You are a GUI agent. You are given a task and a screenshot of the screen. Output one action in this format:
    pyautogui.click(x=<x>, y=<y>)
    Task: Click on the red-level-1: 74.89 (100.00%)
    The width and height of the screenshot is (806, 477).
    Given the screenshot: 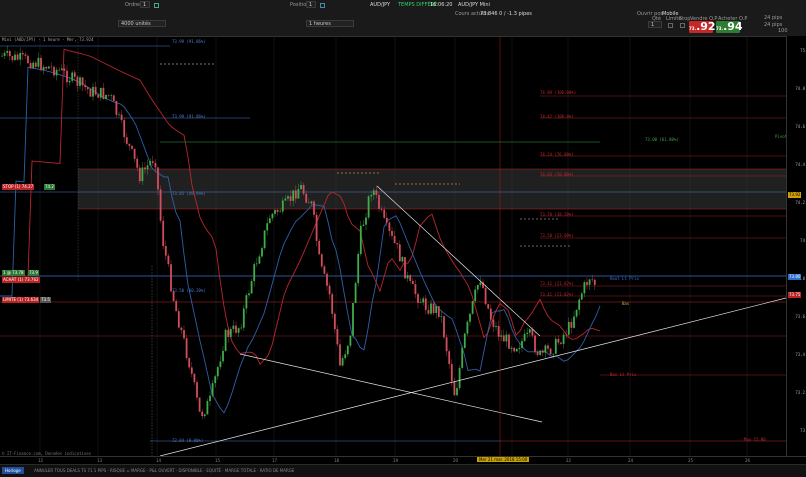 What is the action you would take?
    pyautogui.click(x=558, y=92)
    